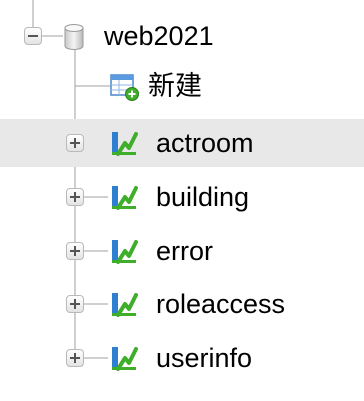 This screenshot has height=401, width=364. I want to click on table-name-label: userinfo, so click(204, 358).